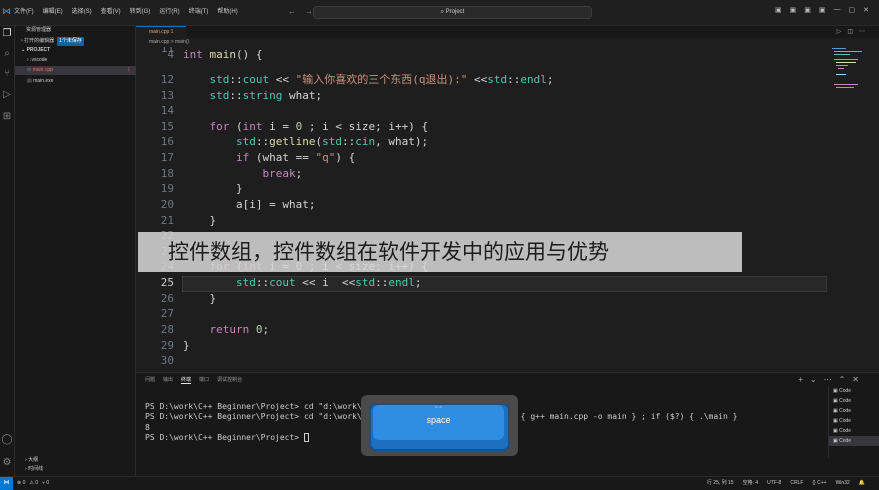  Describe the element at coordinates (167, 313) in the screenshot. I see `line-number: 27` at that location.